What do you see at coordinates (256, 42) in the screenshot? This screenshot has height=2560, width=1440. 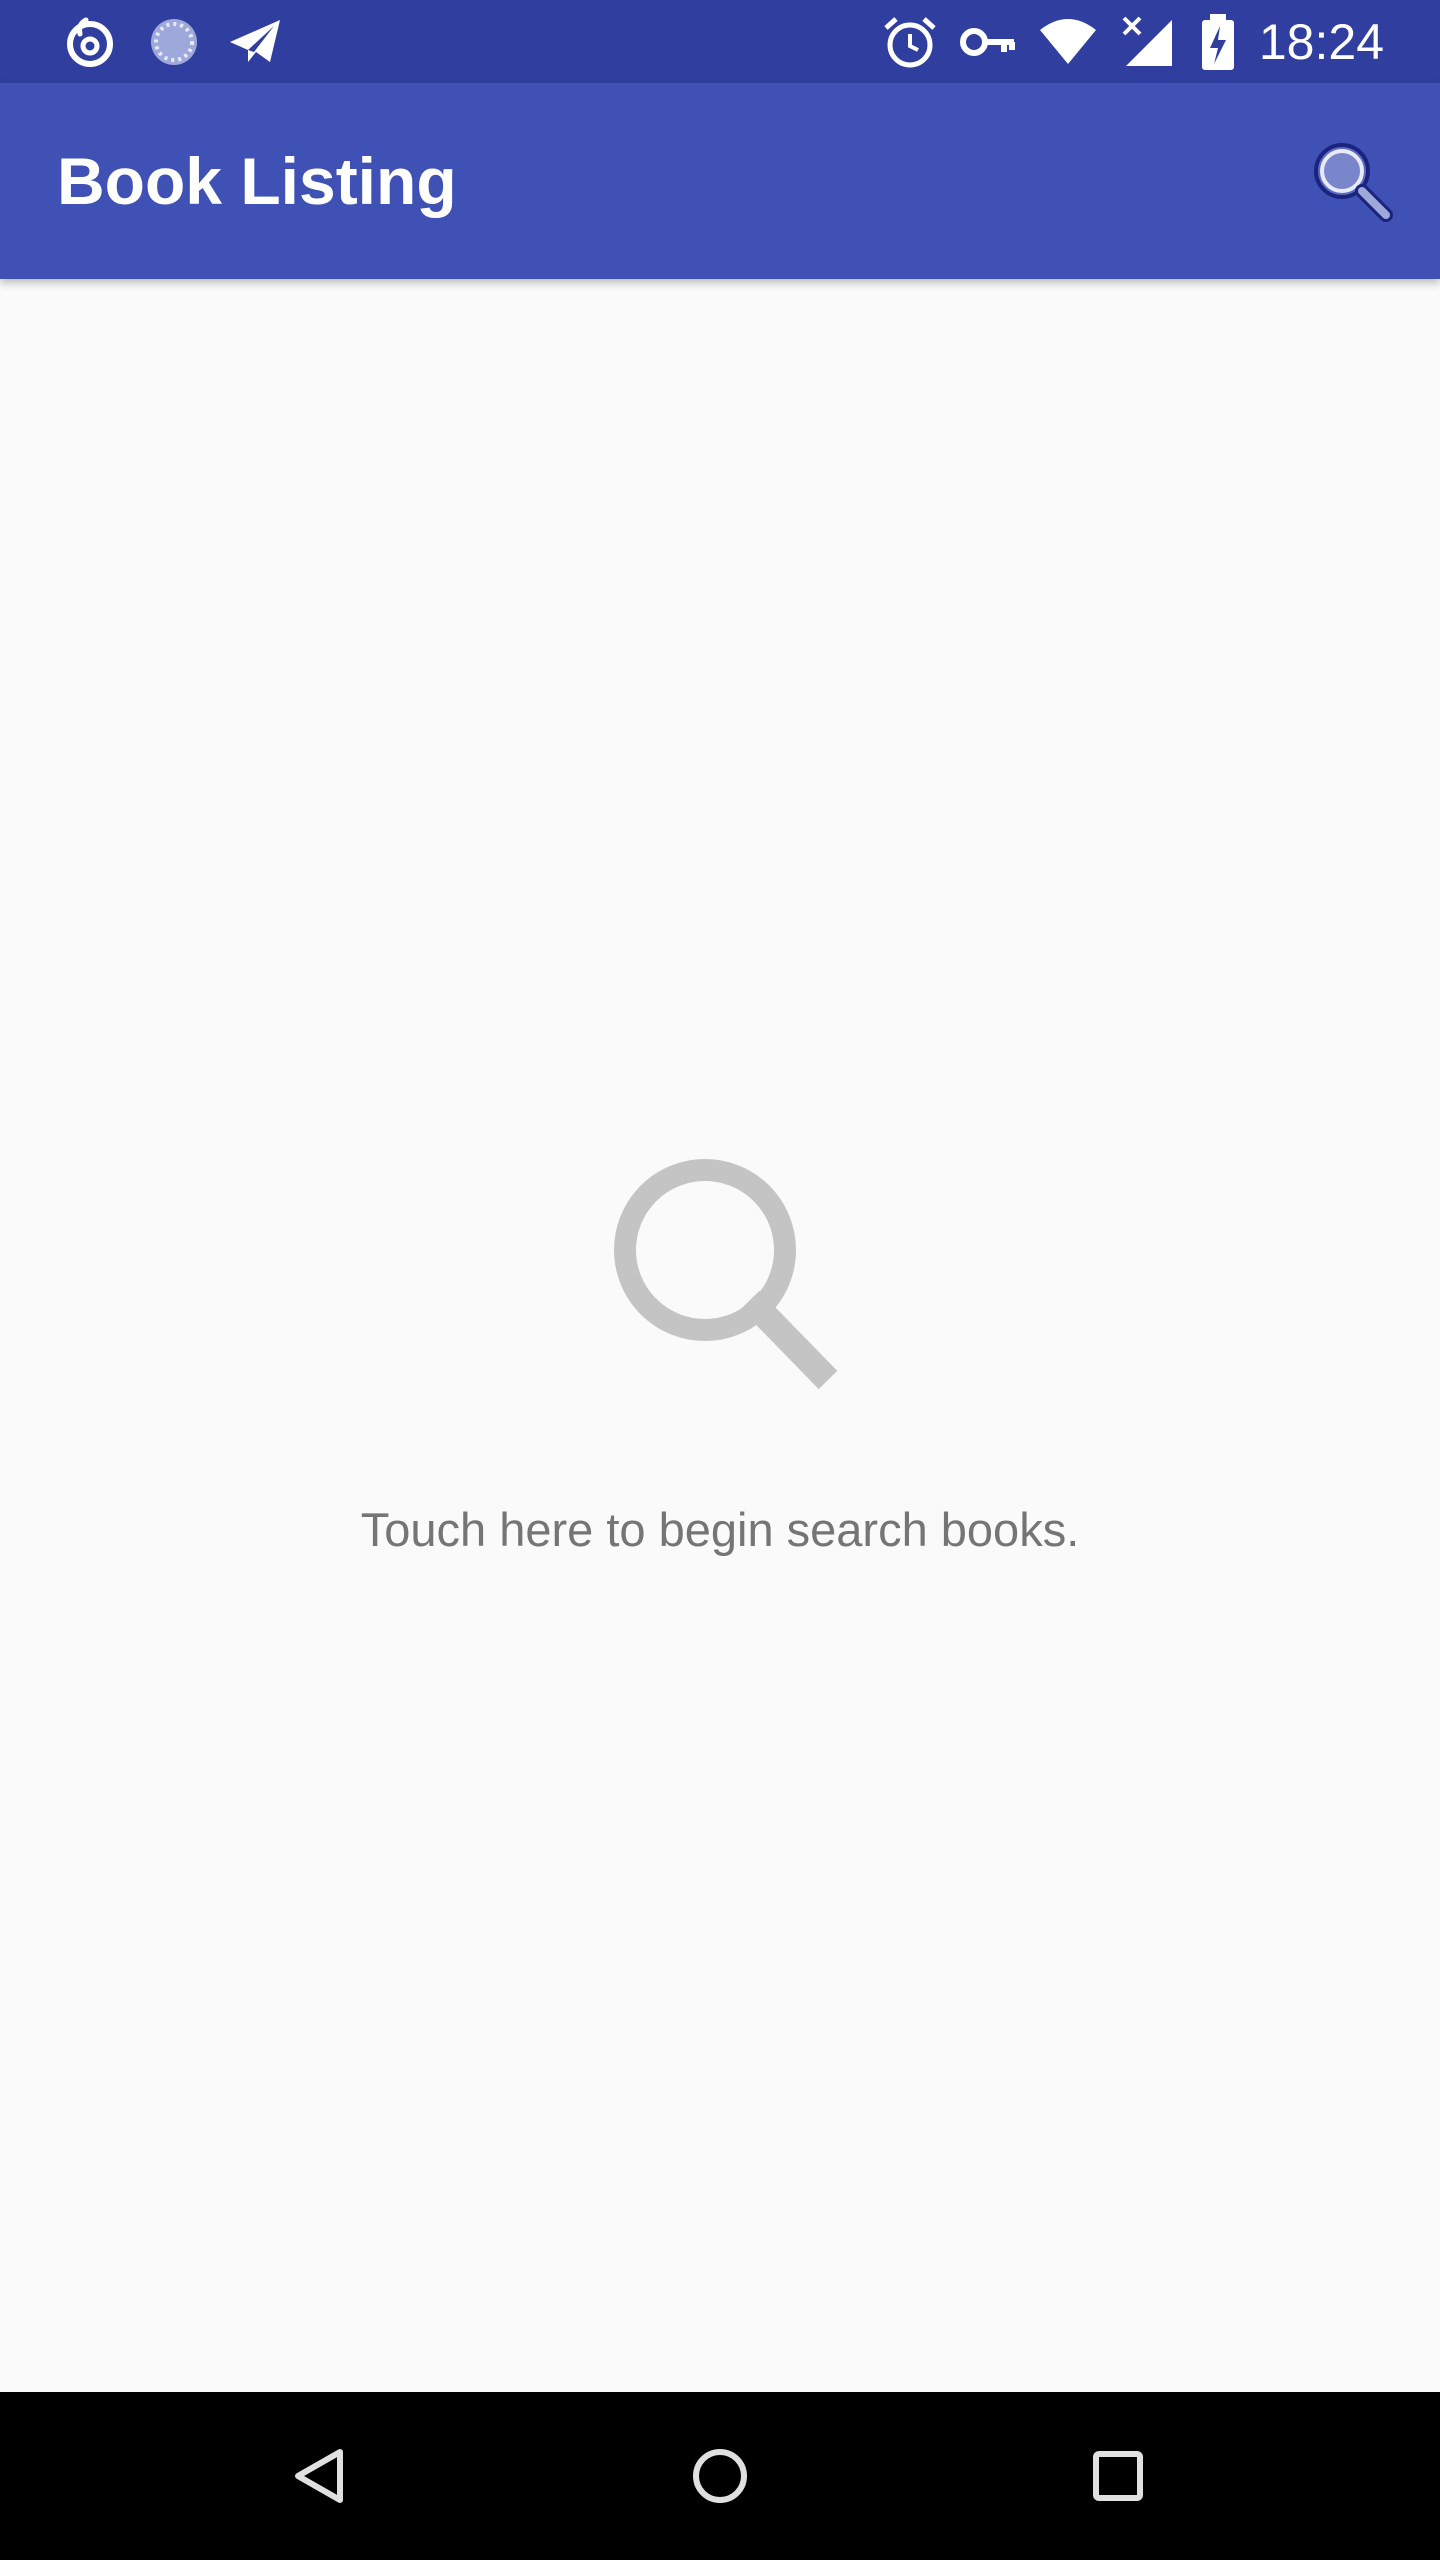 I see `telegram-icon` at bounding box center [256, 42].